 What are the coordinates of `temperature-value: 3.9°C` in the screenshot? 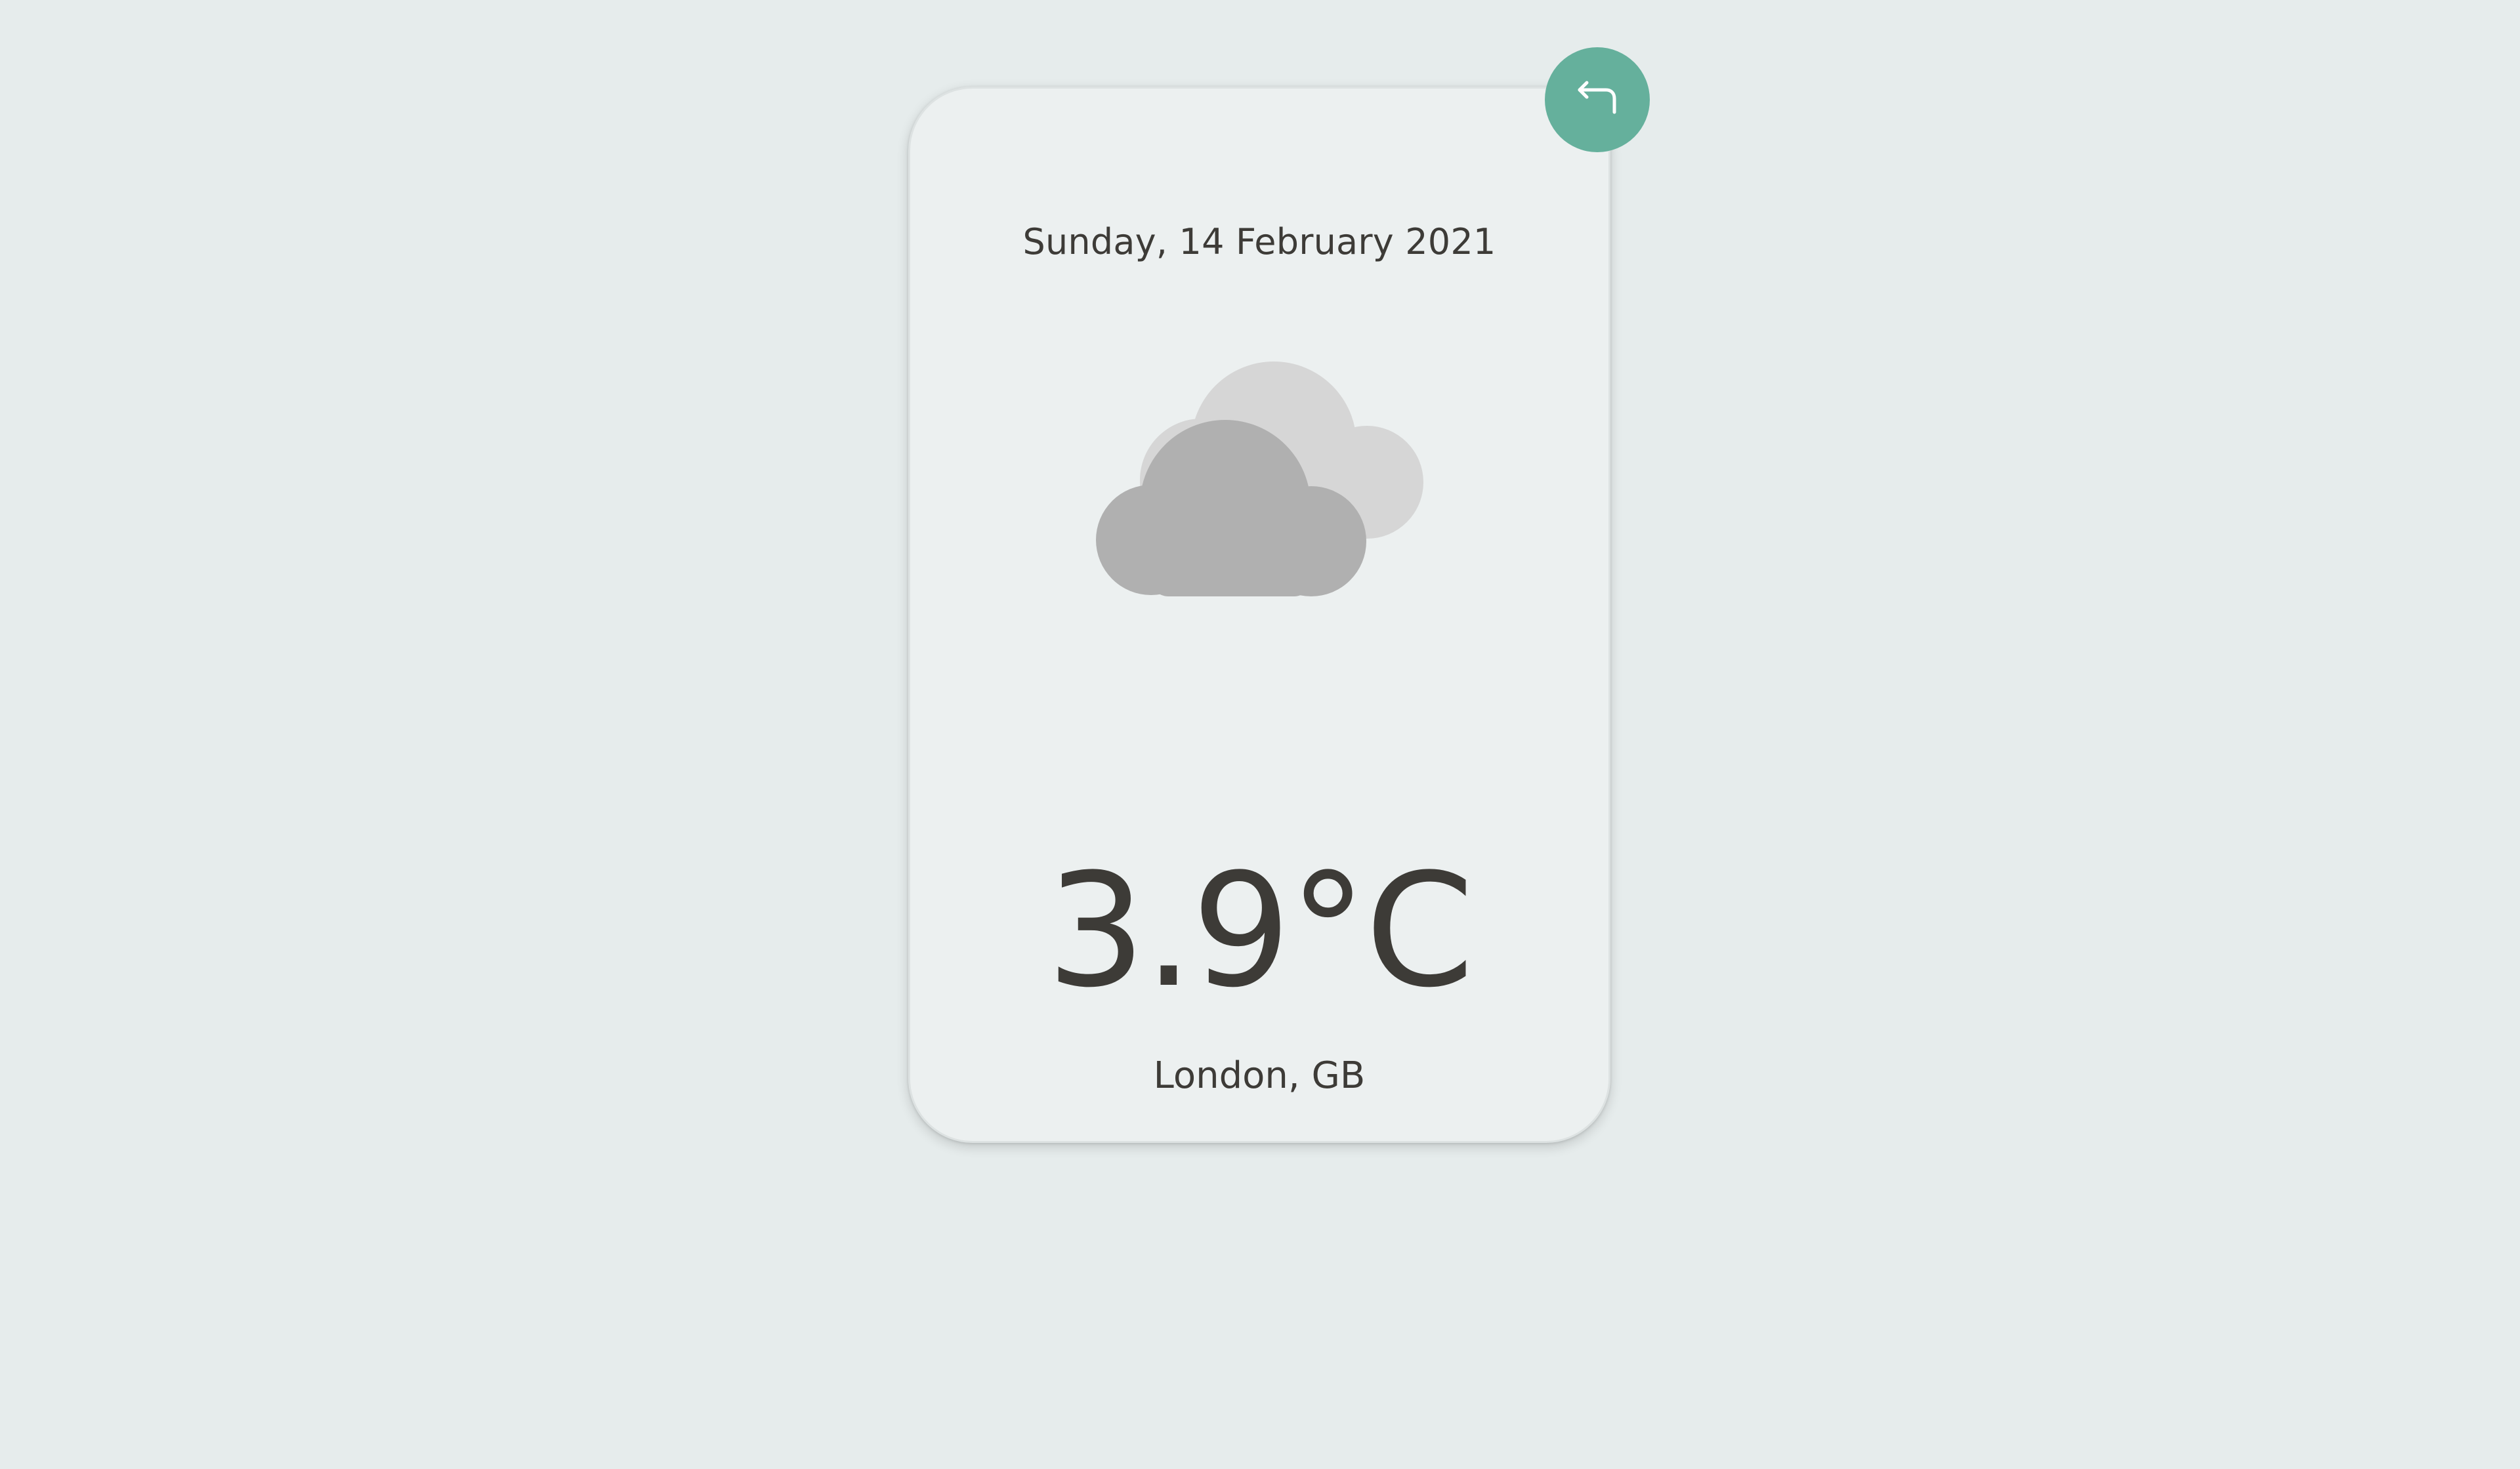 It's located at (1260, 931).